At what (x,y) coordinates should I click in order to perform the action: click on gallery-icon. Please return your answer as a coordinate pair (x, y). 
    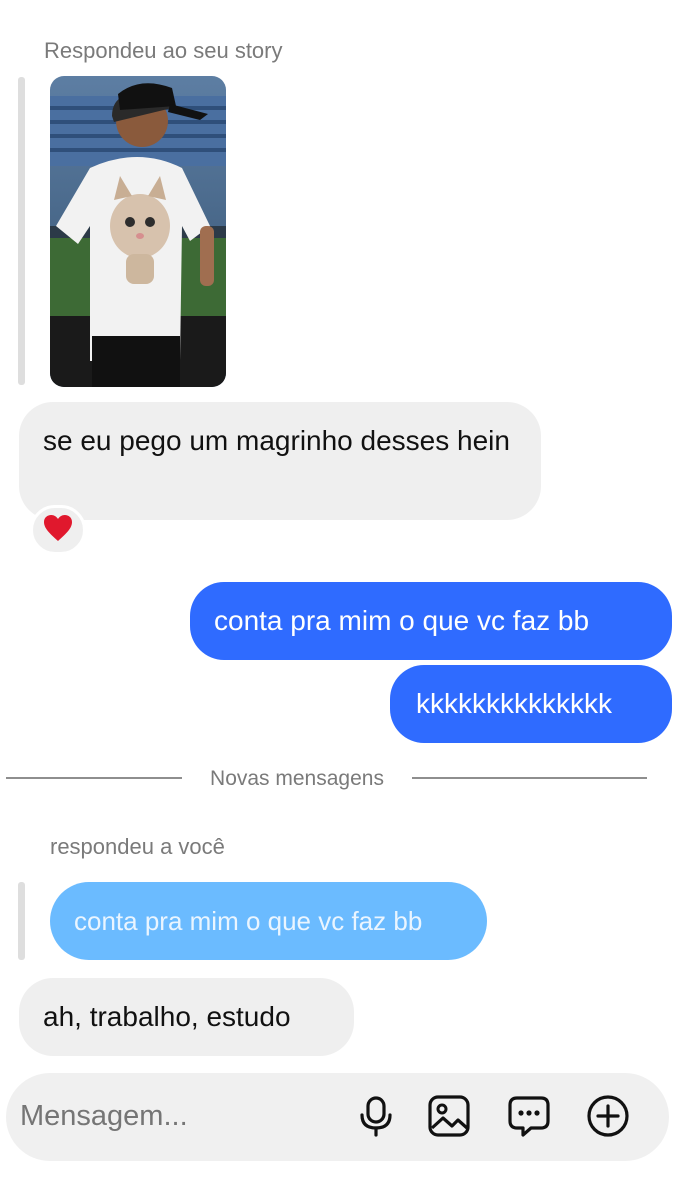
    Looking at the image, I should click on (449, 1116).